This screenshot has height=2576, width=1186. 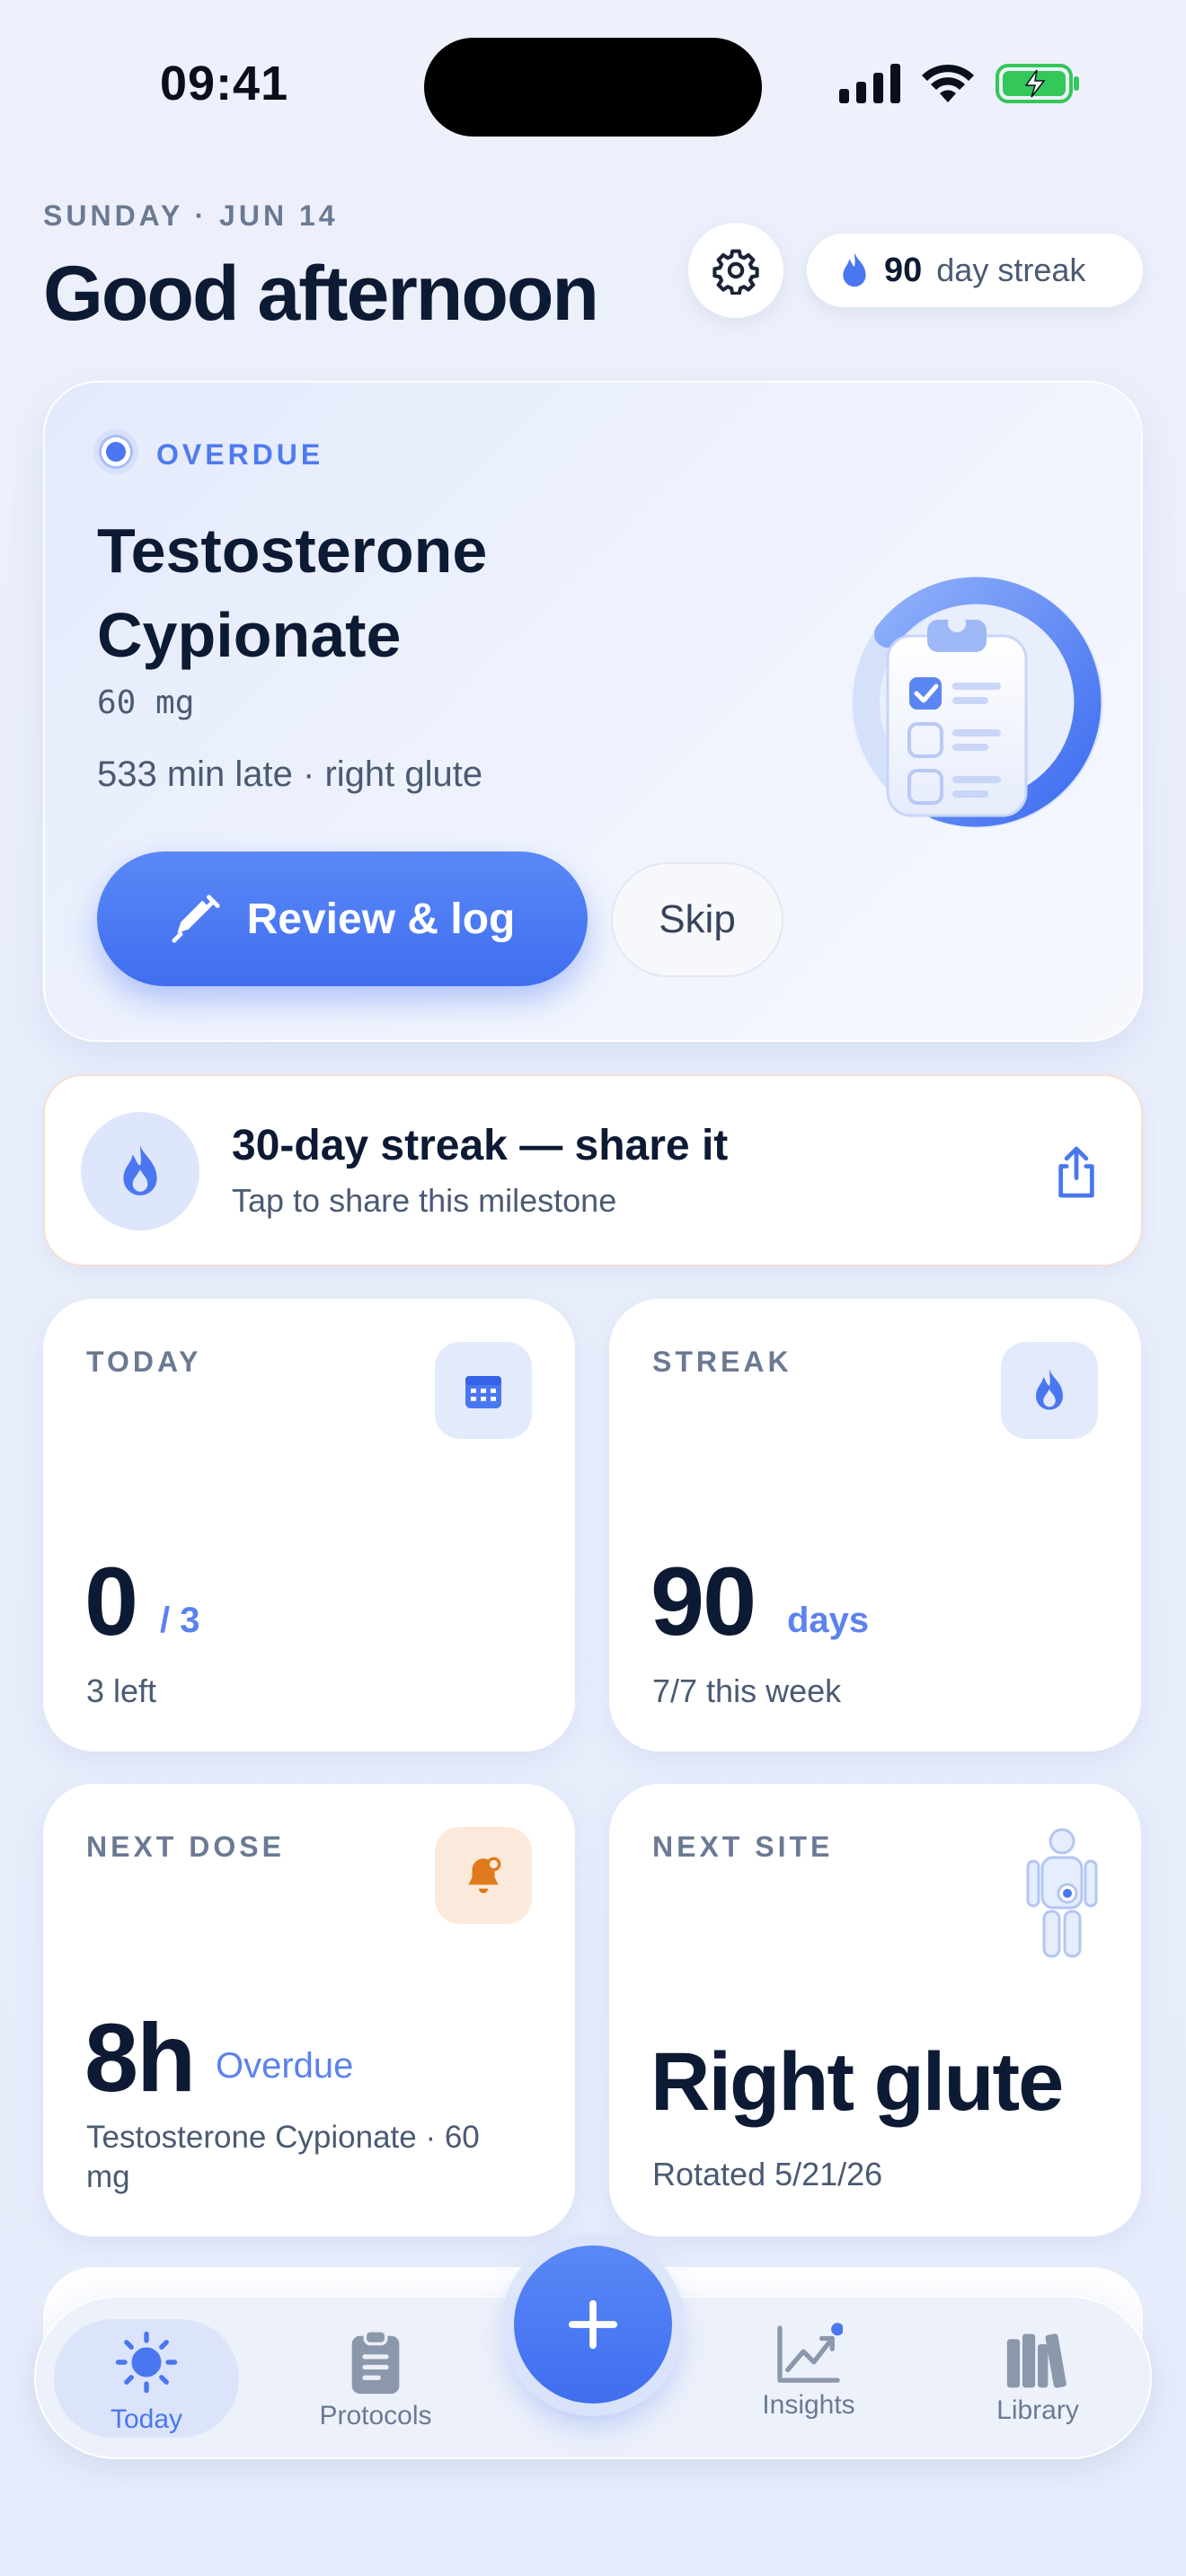 I want to click on streak-days-value: 90, so click(x=704, y=1601).